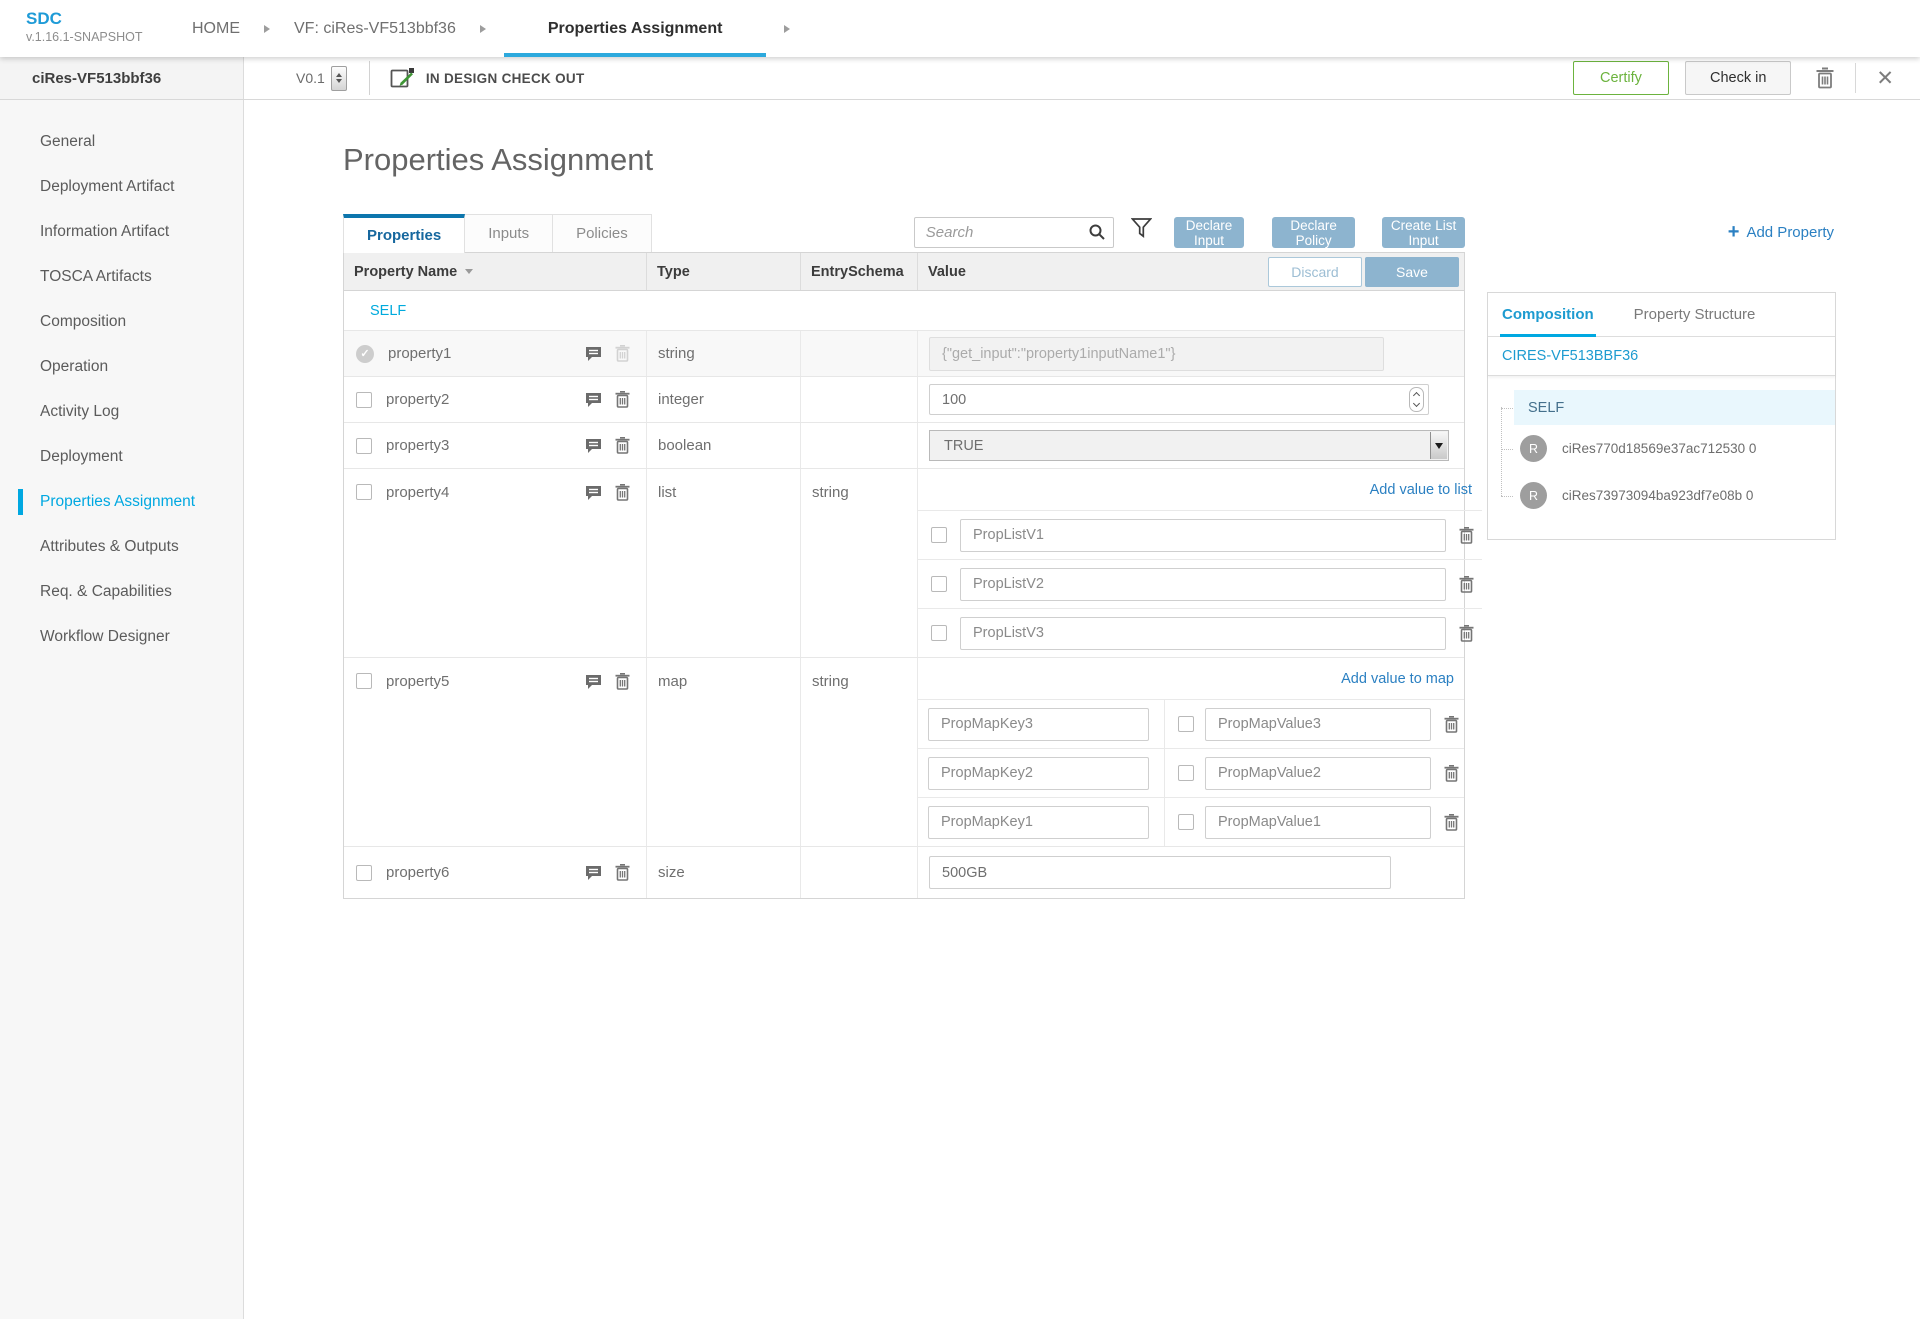 This screenshot has width=1920, height=1319. What do you see at coordinates (121, 502) in the screenshot?
I see `sidebar-item-properties-assignment: Properties Assignment` at bounding box center [121, 502].